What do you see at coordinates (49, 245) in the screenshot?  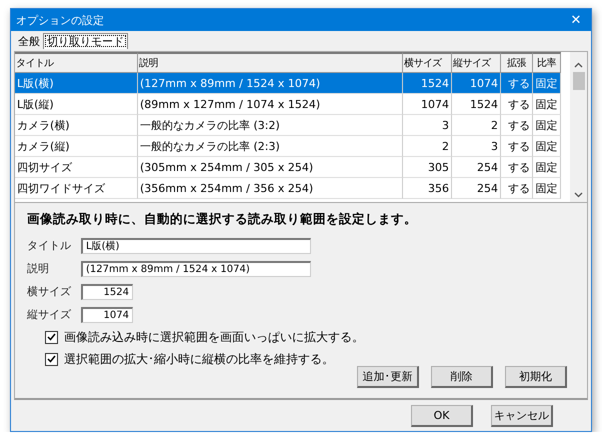 I see `field-label: タイトル` at bounding box center [49, 245].